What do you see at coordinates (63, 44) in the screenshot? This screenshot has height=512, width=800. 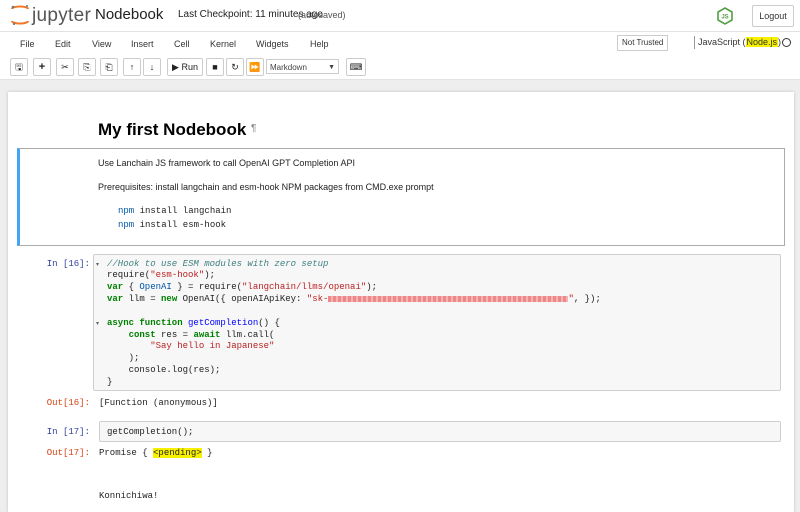 I see `menu-edit: Edit` at bounding box center [63, 44].